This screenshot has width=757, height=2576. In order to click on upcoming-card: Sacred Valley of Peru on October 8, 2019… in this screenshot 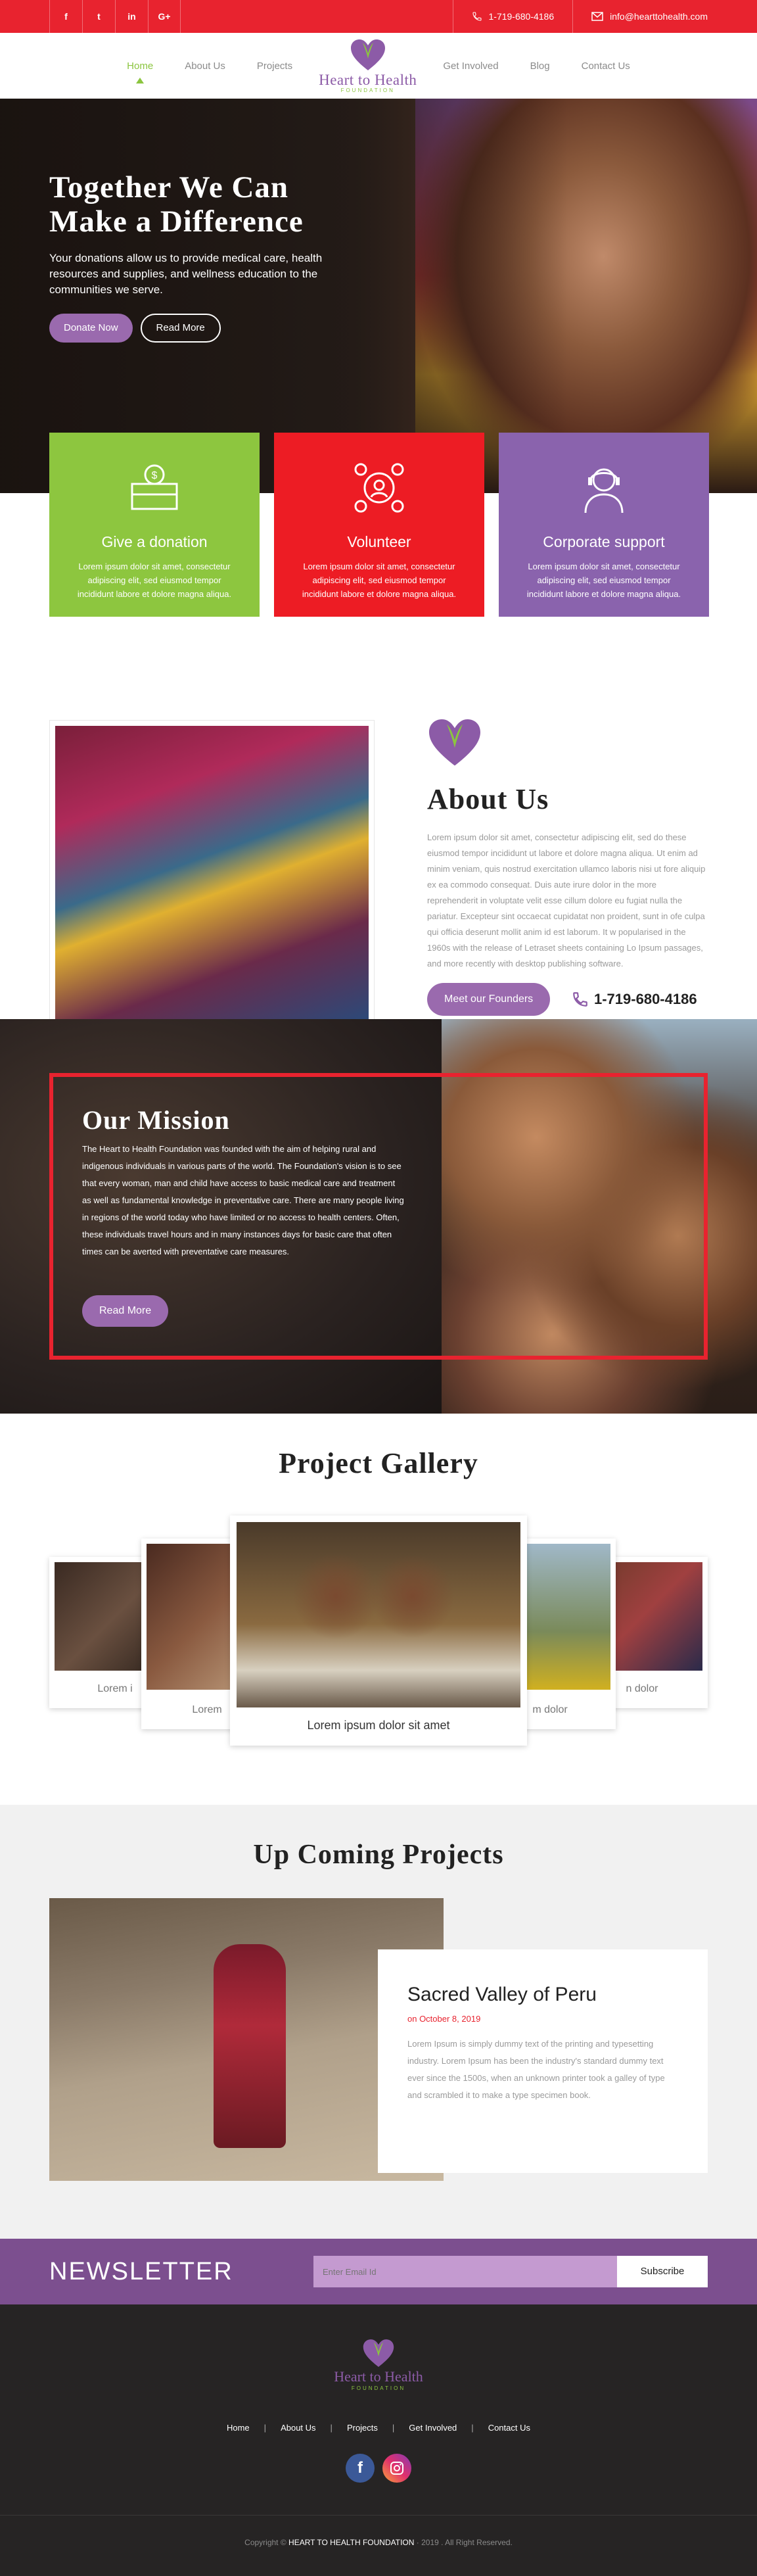, I will do `click(543, 2061)`.